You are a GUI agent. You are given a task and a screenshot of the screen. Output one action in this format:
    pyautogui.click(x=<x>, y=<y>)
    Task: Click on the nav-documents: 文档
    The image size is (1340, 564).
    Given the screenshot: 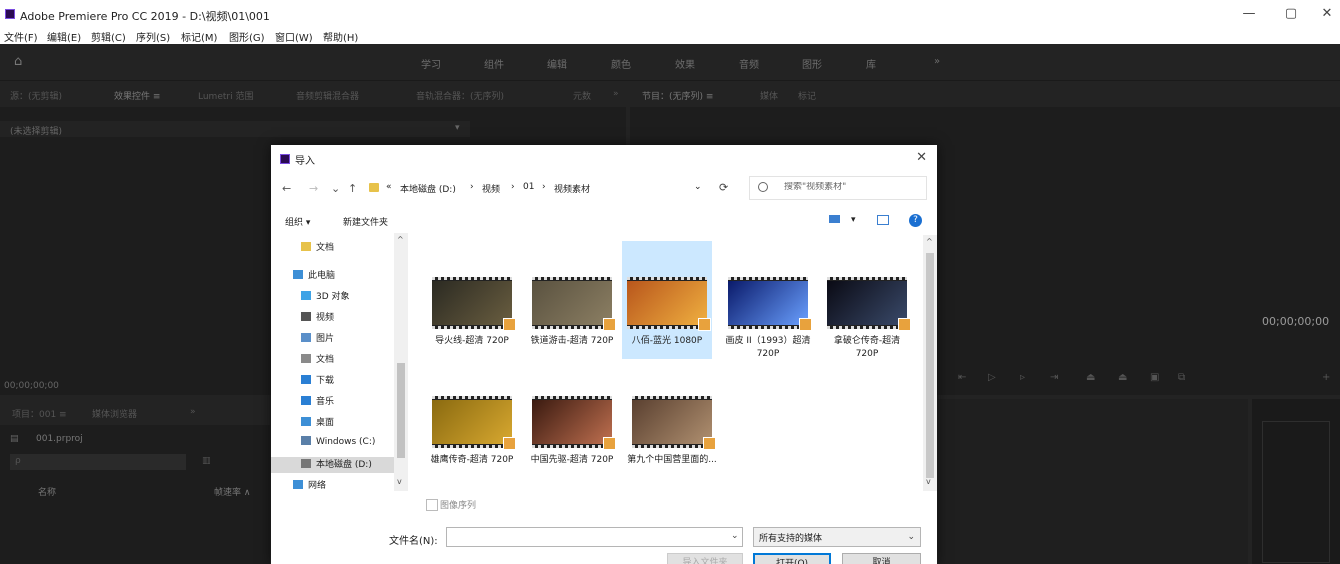 What is the action you would take?
    pyautogui.click(x=317, y=360)
    